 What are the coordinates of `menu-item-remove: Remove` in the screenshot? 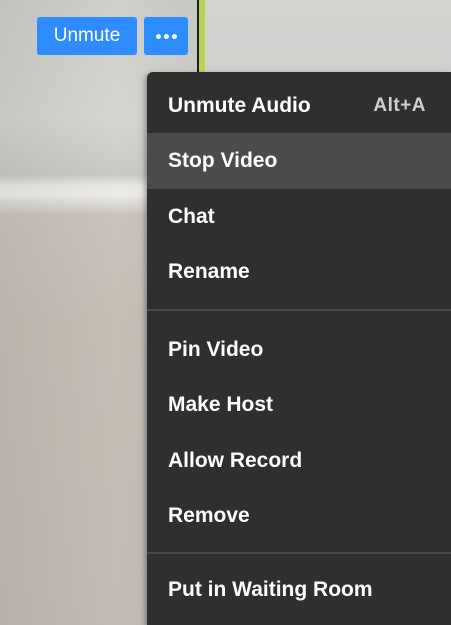 It's located at (299, 516).